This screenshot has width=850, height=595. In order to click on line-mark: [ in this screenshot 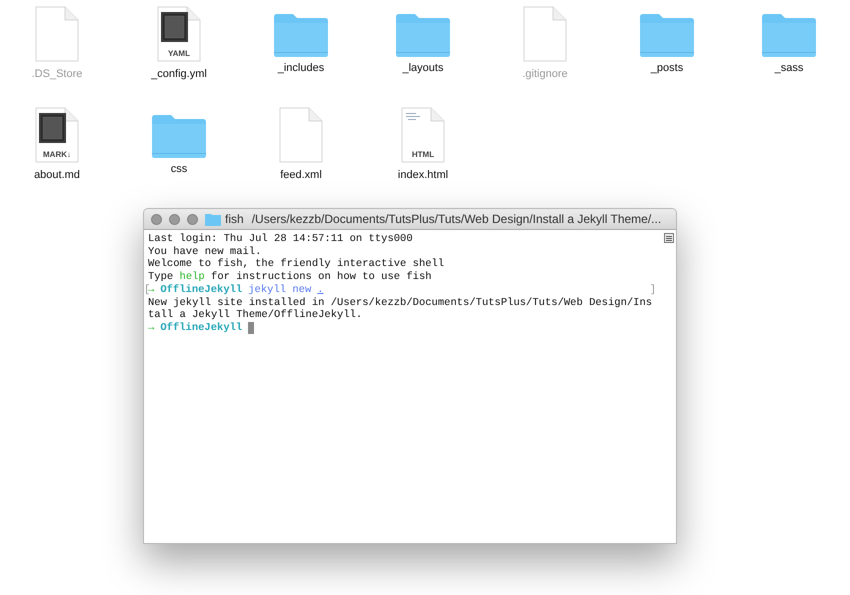, I will do `click(147, 290)`.